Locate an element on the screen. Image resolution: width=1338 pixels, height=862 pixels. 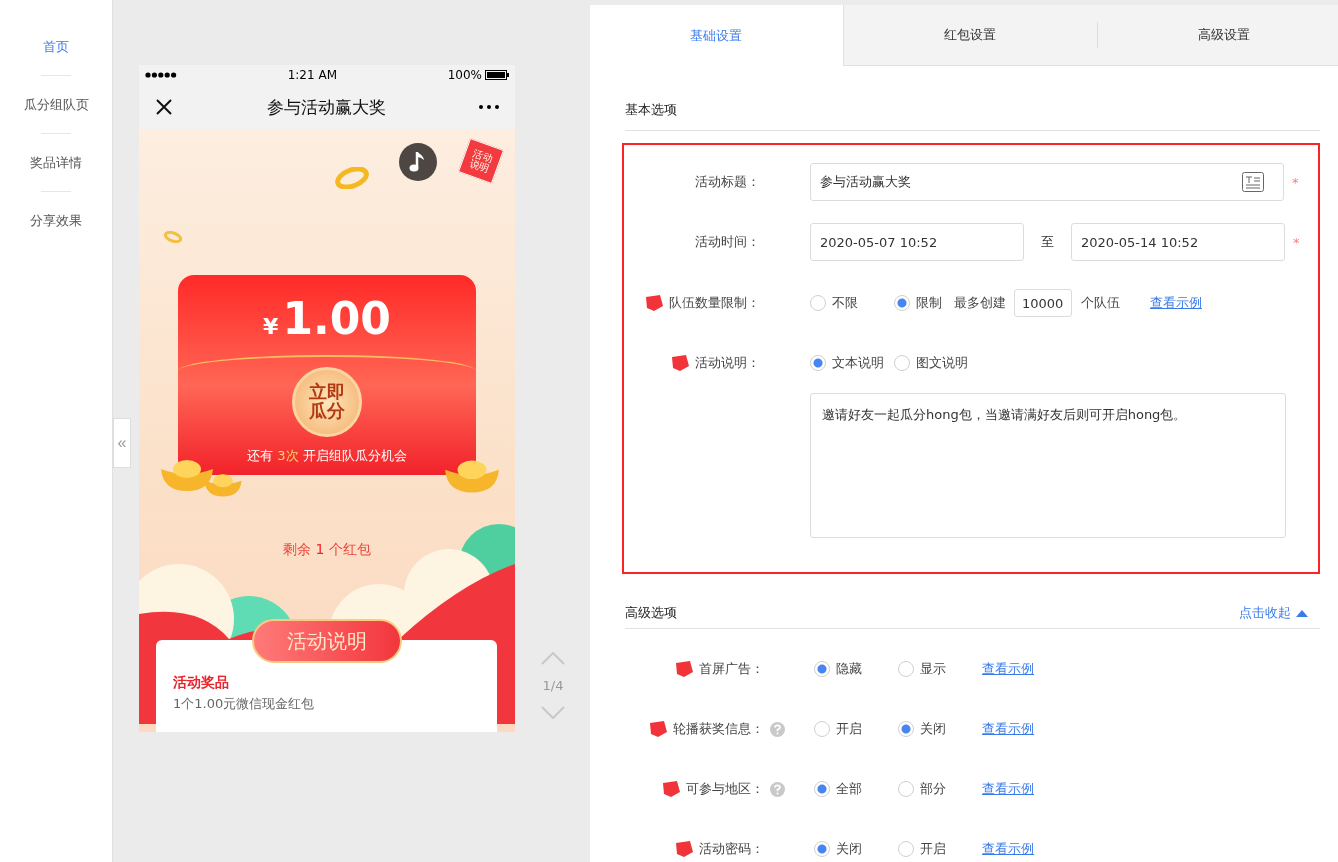
title-field: 参与活动赢大奖 is located at coordinates (1047, 182).